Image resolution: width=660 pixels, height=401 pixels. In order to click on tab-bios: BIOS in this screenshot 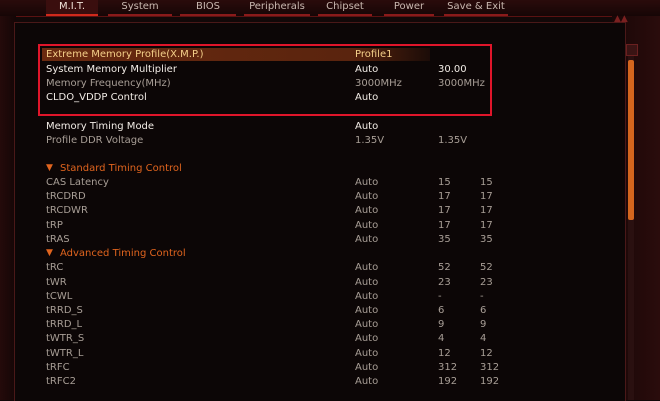, I will do `click(208, 8)`.